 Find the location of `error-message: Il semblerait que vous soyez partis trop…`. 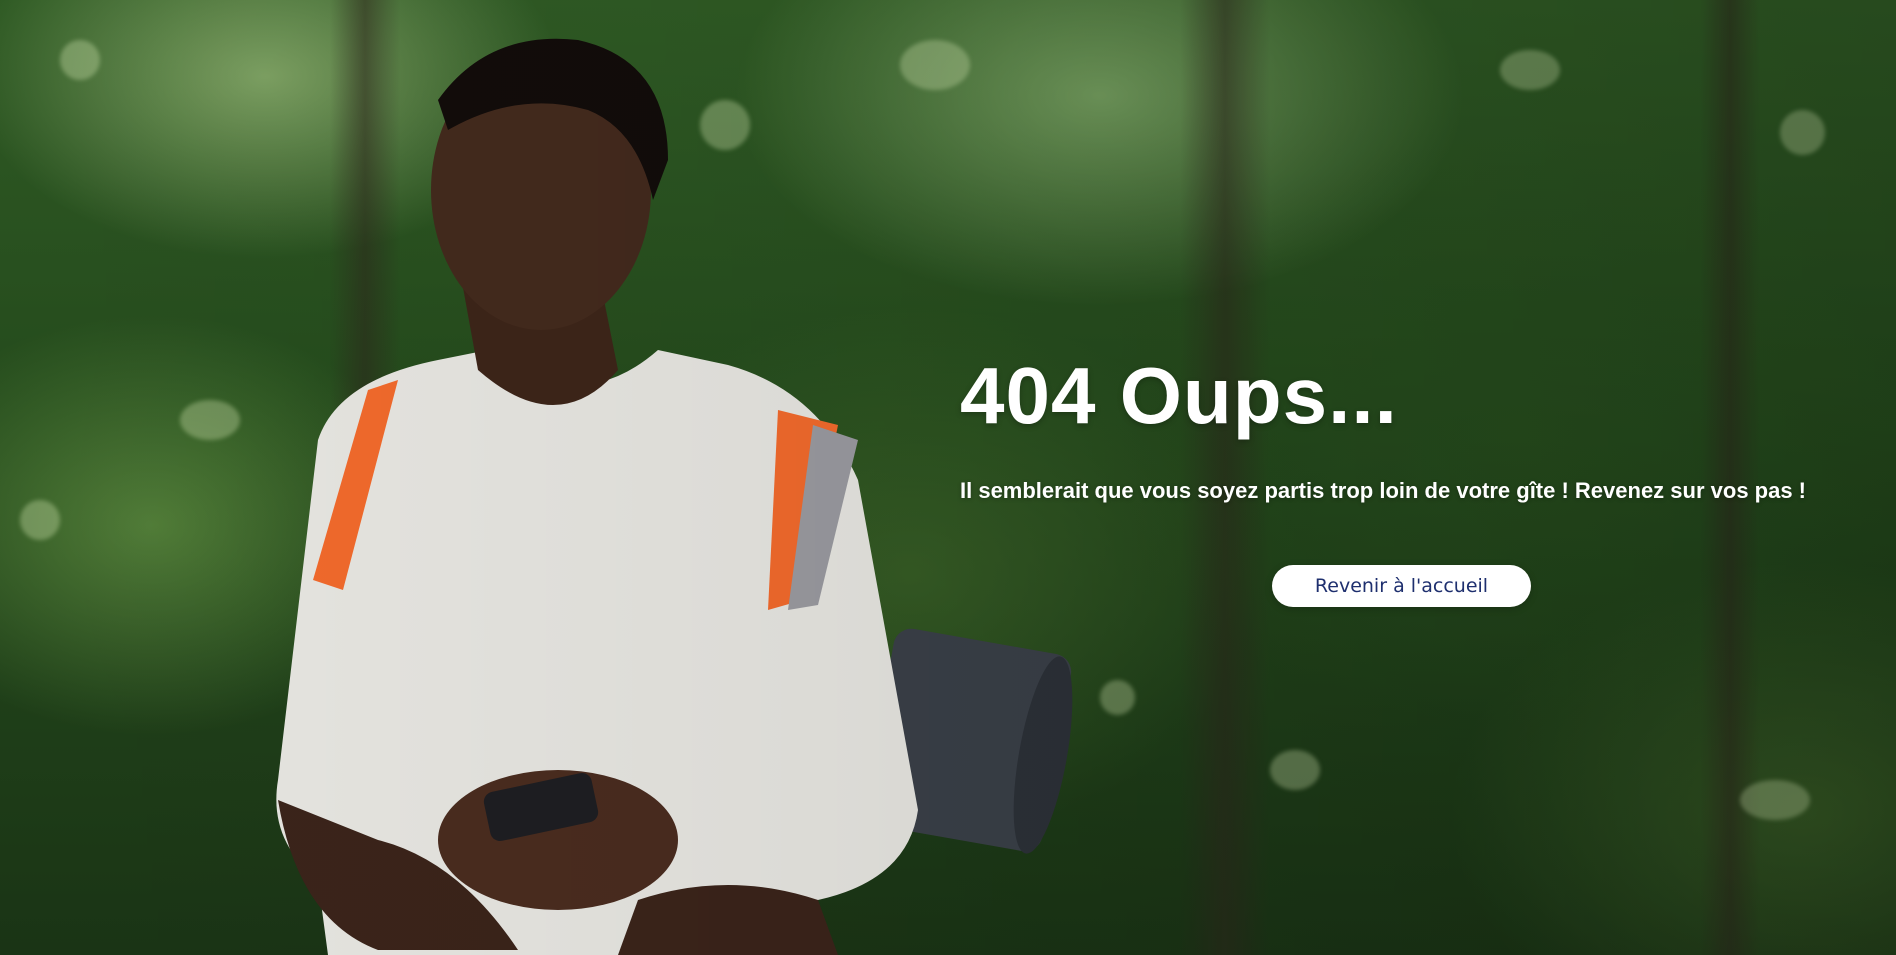

error-message: Il semblerait que vous soyez partis trop… is located at coordinates (1383, 490).